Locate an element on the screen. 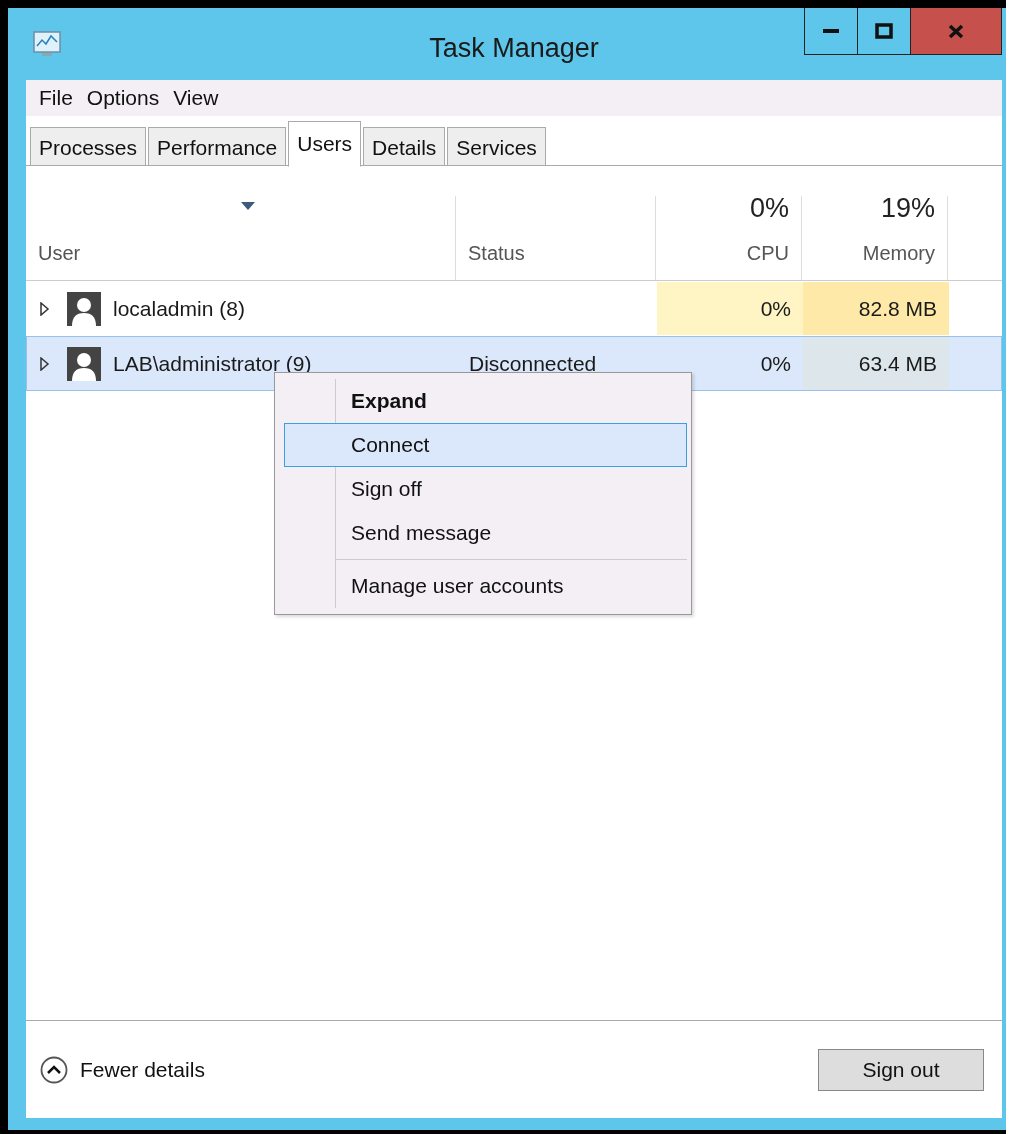  window-title: Task Manager is located at coordinates (514, 48).